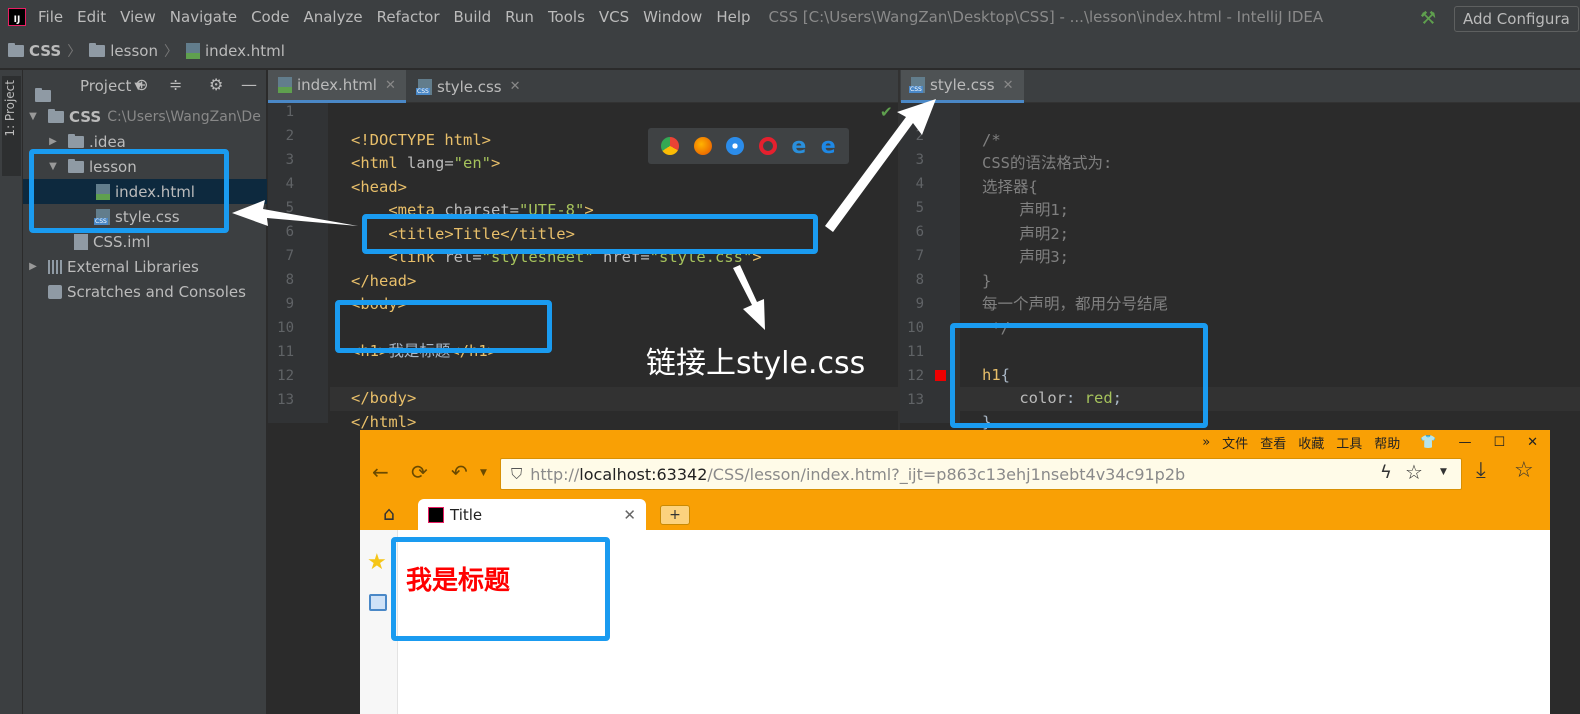 Image resolution: width=1580 pixels, height=714 pixels. What do you see at coordinates (828, 146) in the screenshot?
I see `edge-icon: e` at bounding box center [828, 146].